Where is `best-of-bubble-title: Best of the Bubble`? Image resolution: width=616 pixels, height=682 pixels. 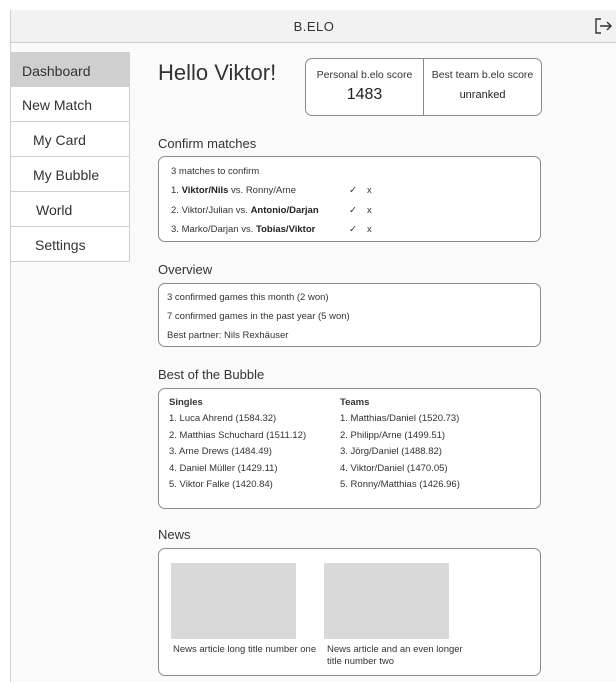
best-of-bubble-title: Best of the Bubble is located at coordinates (211, 374).